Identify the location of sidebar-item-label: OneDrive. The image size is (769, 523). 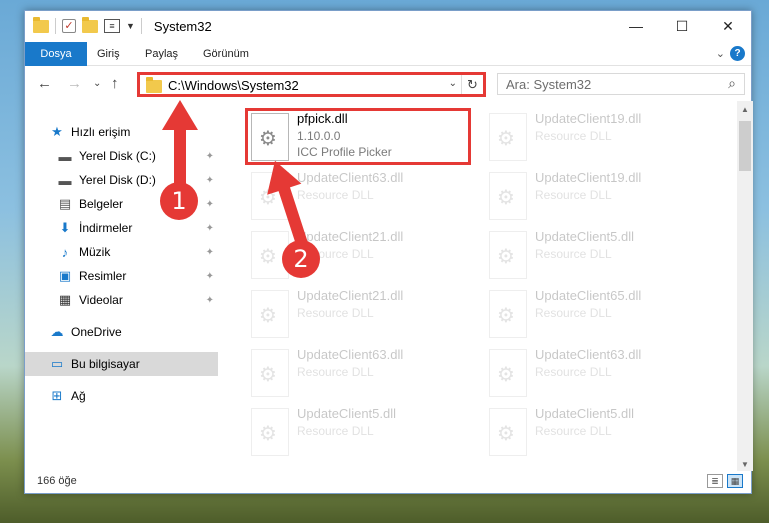
(96, 332).